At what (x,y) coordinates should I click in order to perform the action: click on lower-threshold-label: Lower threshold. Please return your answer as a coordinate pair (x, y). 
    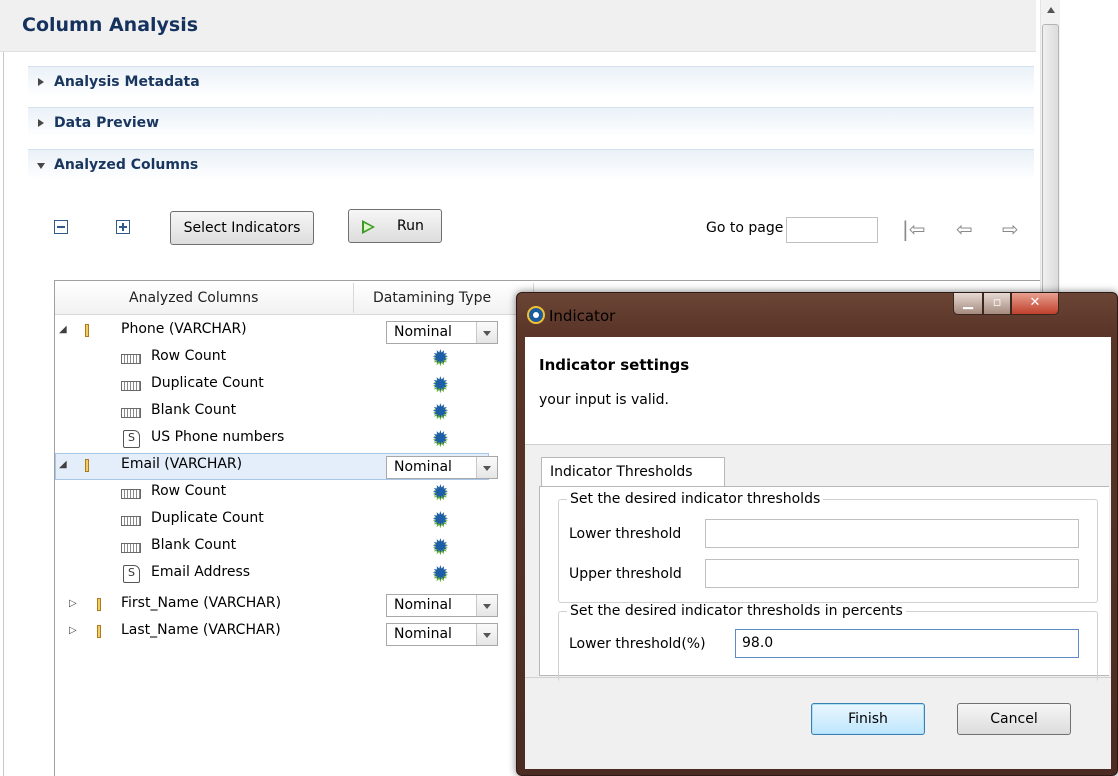
    Looking at the image, I should click on (625, 534).